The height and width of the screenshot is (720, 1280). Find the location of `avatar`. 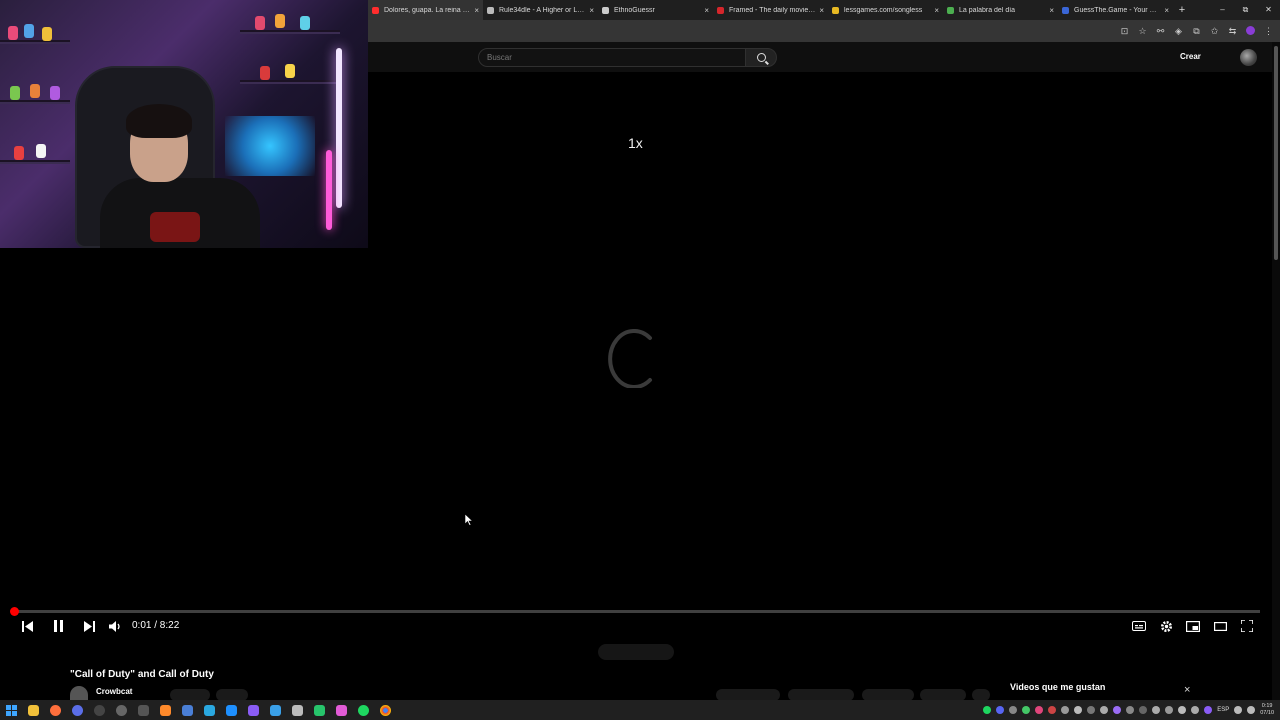

avatar is located at coordinates (1248, 57).